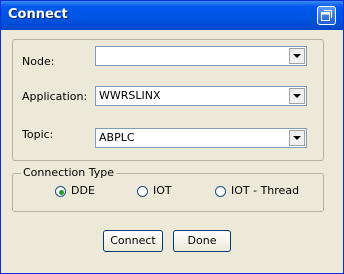 The image size is (344, 274). I want to click on application-label: Application:, so click(55, 96).